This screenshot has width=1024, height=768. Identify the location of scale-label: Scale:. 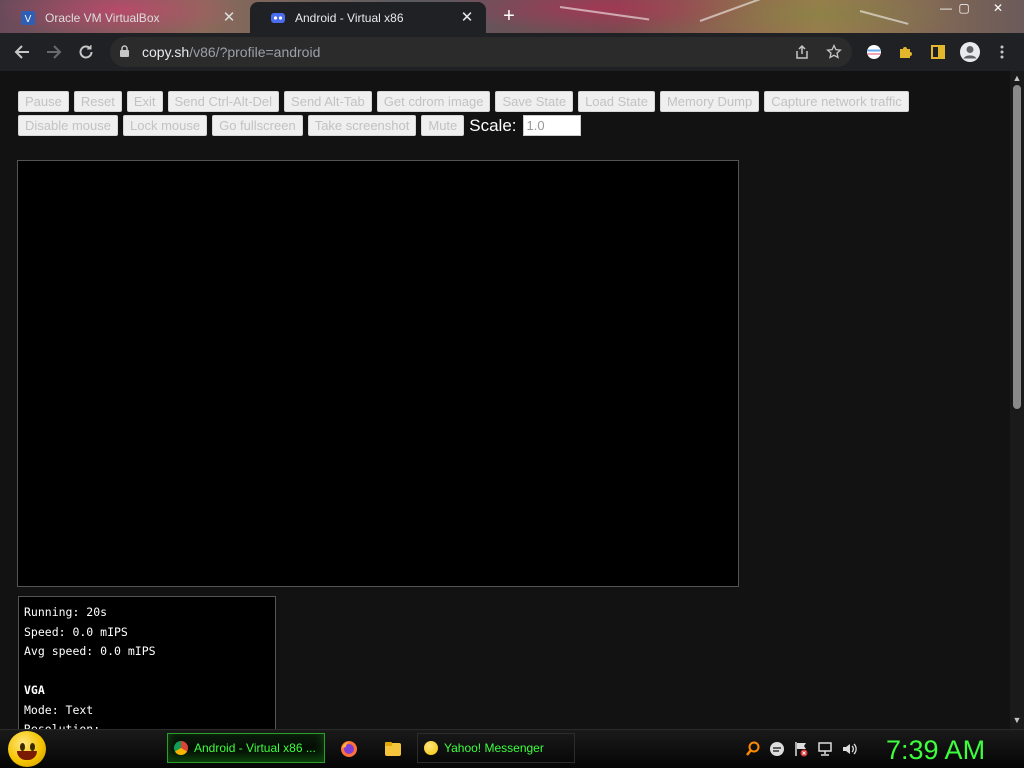
(493, 125).